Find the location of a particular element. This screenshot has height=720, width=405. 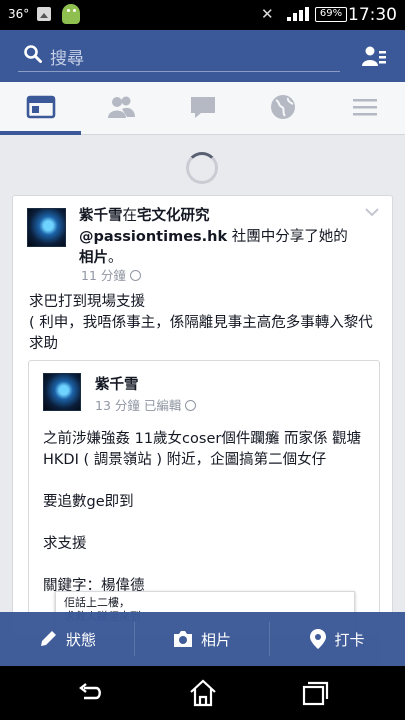

shared-timestamp: 13 分鐘 已編輯 is located at coordinates (146, 404).